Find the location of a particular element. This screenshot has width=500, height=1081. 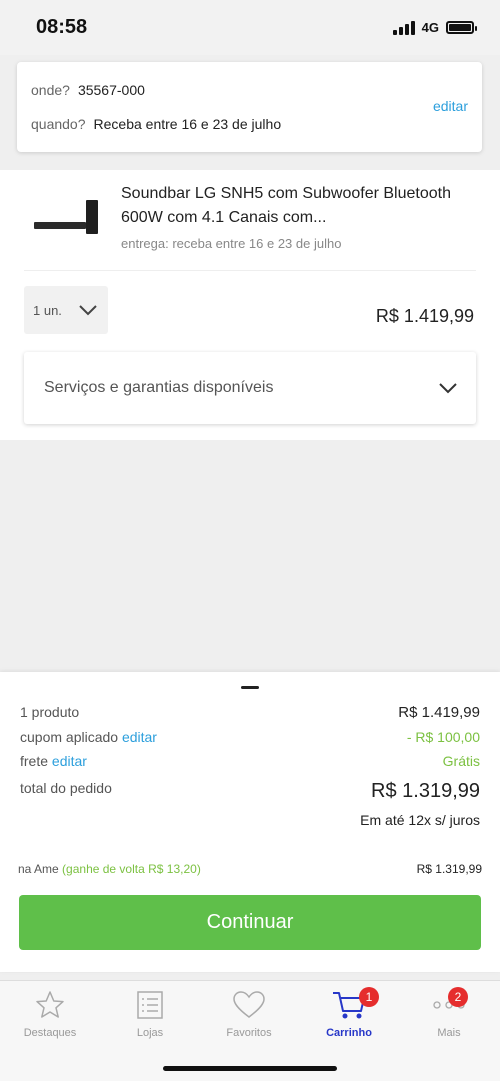

heart-icon is located at coordinates (249, 1004).